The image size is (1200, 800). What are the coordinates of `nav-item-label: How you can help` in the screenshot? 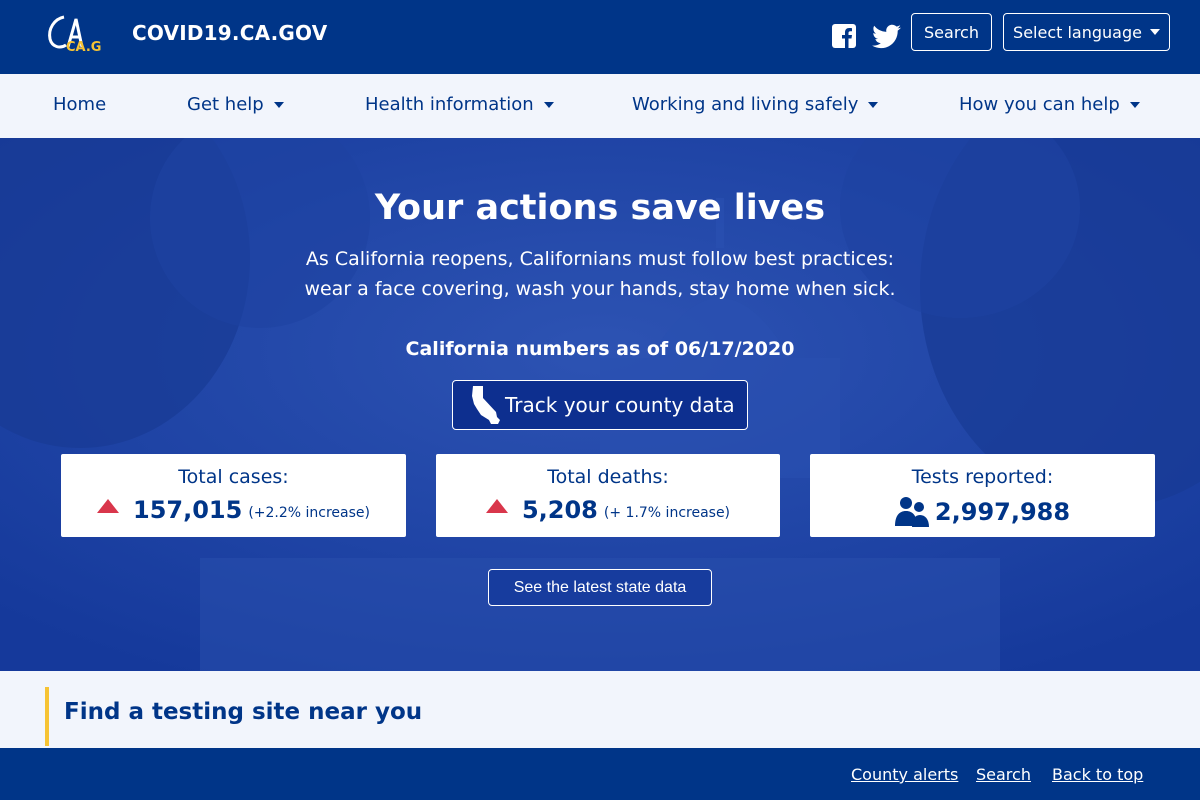 It's located at (1039, 104).